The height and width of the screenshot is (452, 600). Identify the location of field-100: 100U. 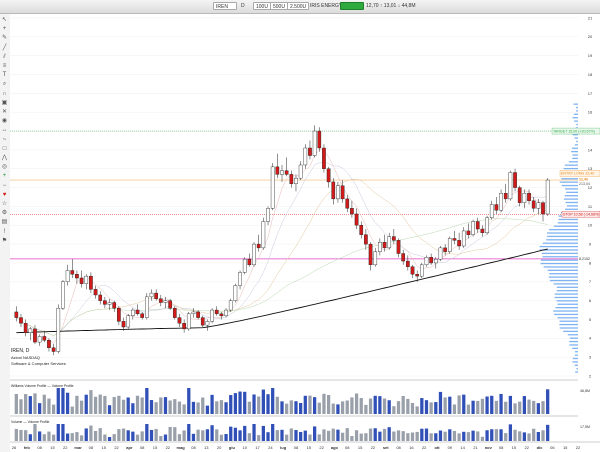
(262, 6).